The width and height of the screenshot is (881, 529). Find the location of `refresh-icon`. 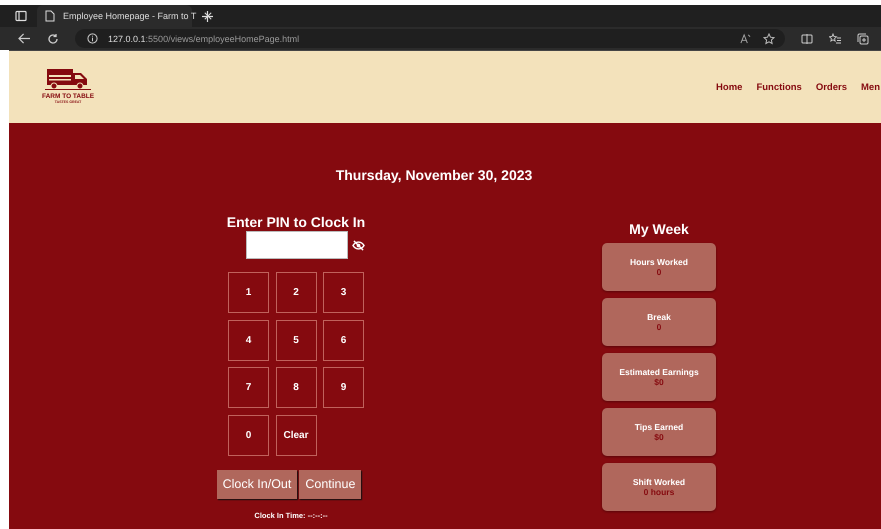

refresh-icon is located at coordinates (53, 38).